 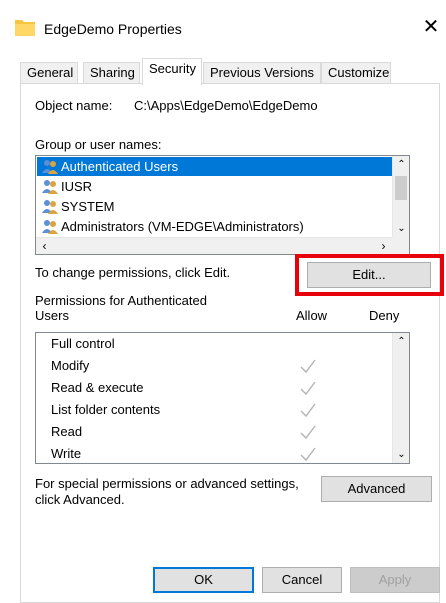 I want to click on user-label: Administrators (VM-EDGE\Administrators), so click(x=182, y=226).